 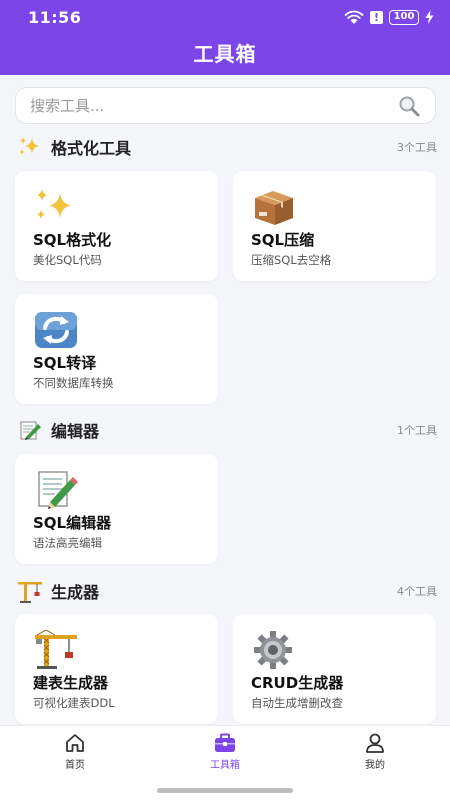 I want to click on nav-label: 我的, so click(x=375, y=765).